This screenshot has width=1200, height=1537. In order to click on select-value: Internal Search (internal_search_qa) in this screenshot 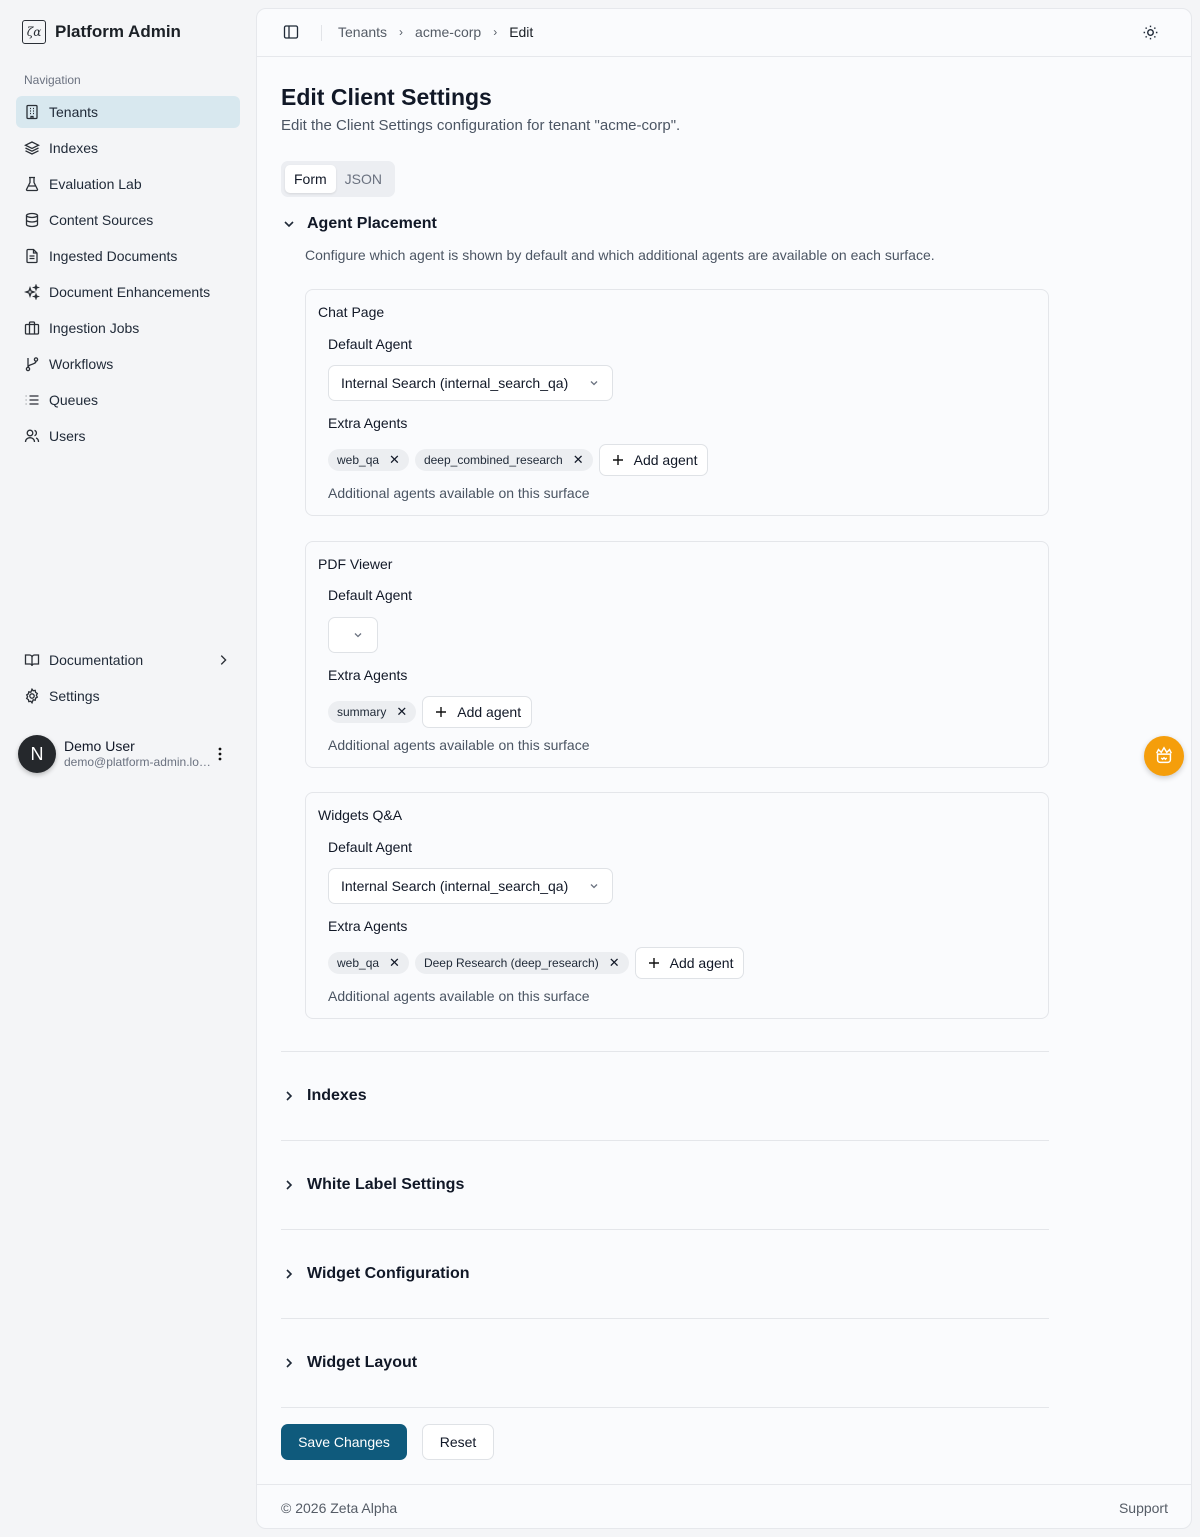, I will do `click(455, 383)`.